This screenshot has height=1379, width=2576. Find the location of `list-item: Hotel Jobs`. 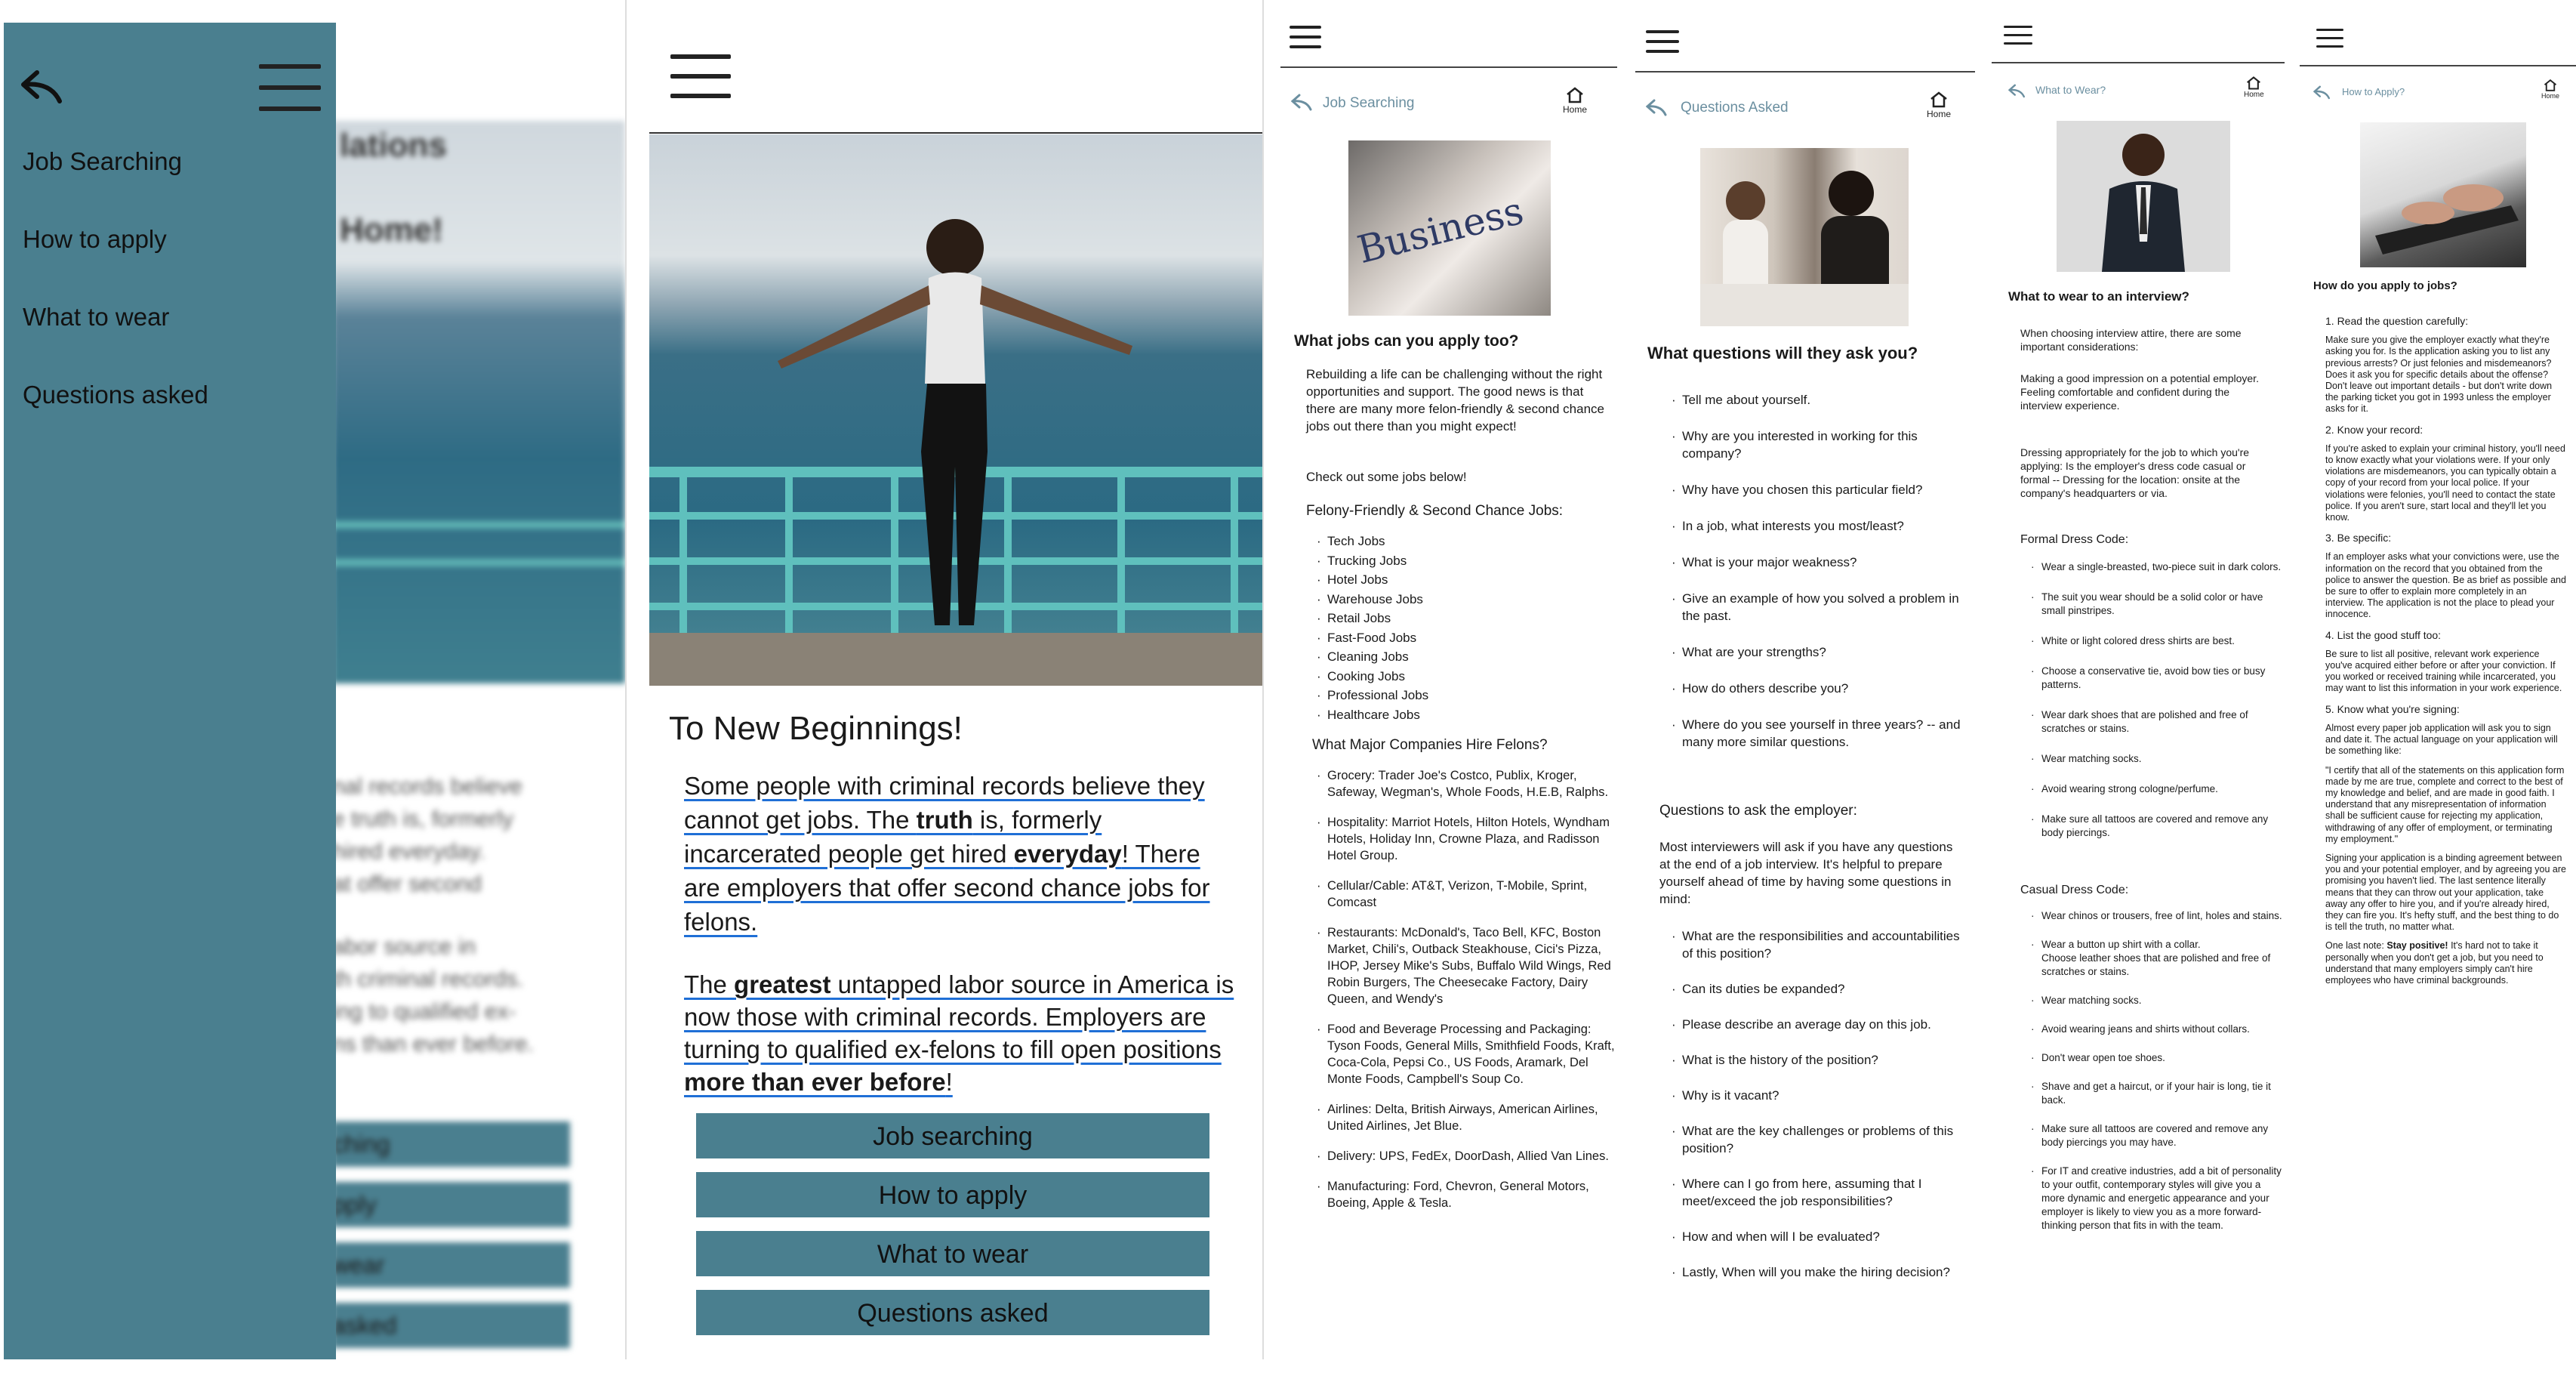

list-item: Hotel Jobs is located at coordinates (1465, 580).